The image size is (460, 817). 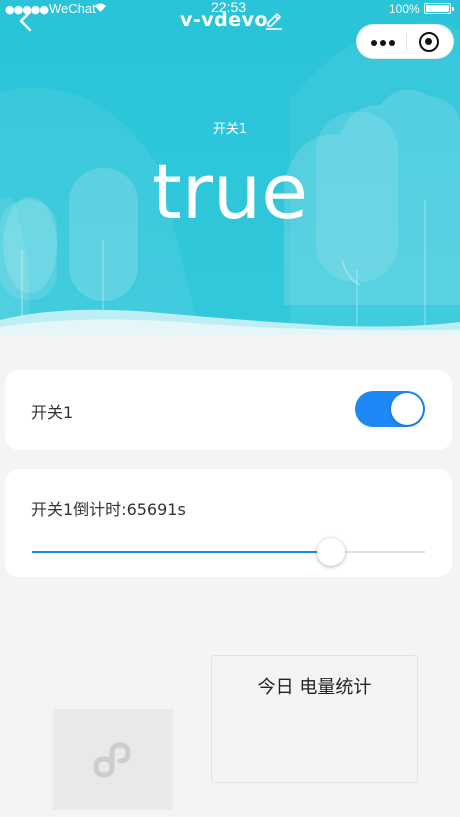 What do you see at coordinates (230, 191) in the screenshot?
I see `hero-device-state: true` at bounding box center [230, 191].